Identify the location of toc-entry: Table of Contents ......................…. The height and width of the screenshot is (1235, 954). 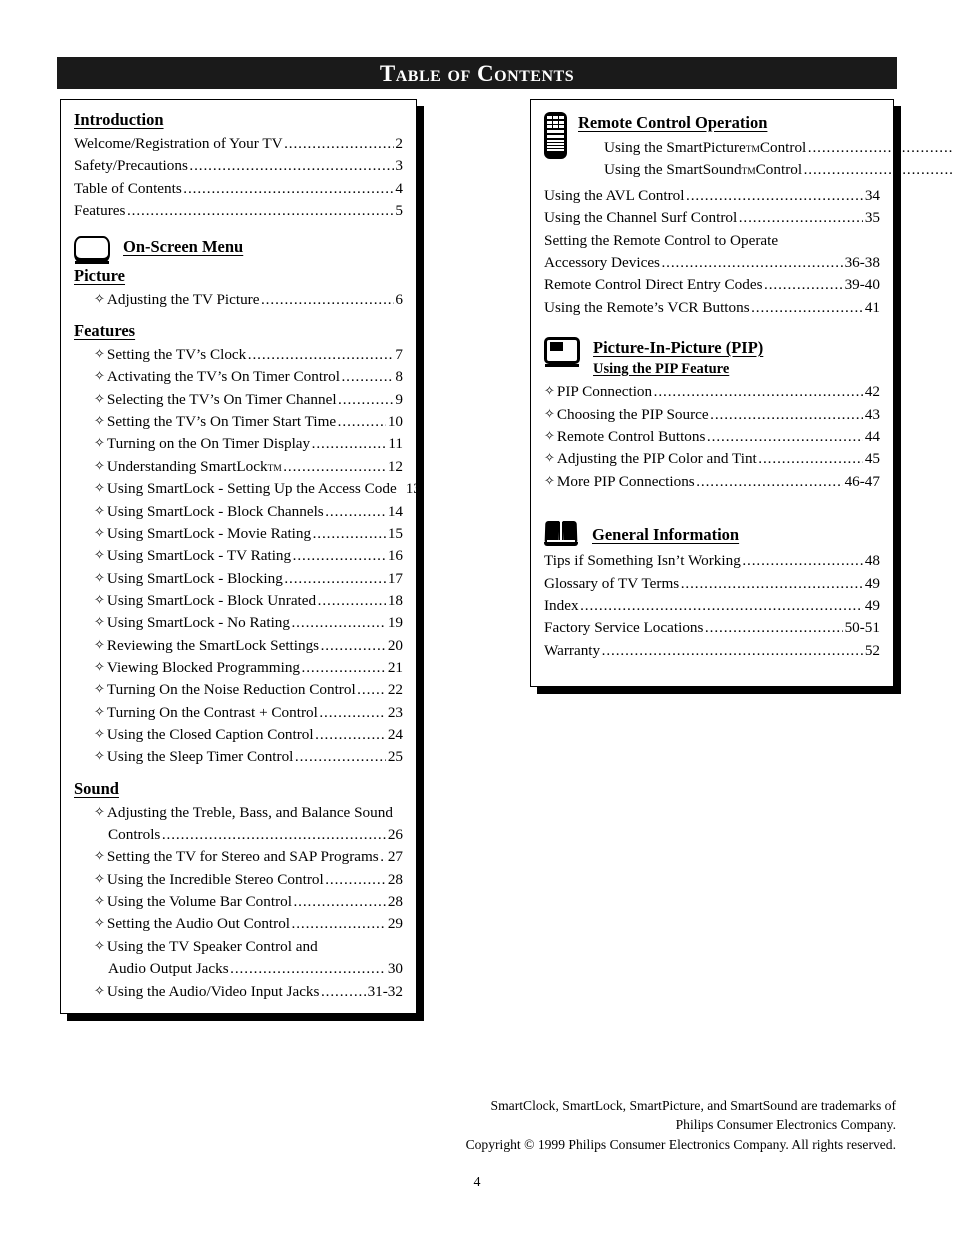
(238, 189).